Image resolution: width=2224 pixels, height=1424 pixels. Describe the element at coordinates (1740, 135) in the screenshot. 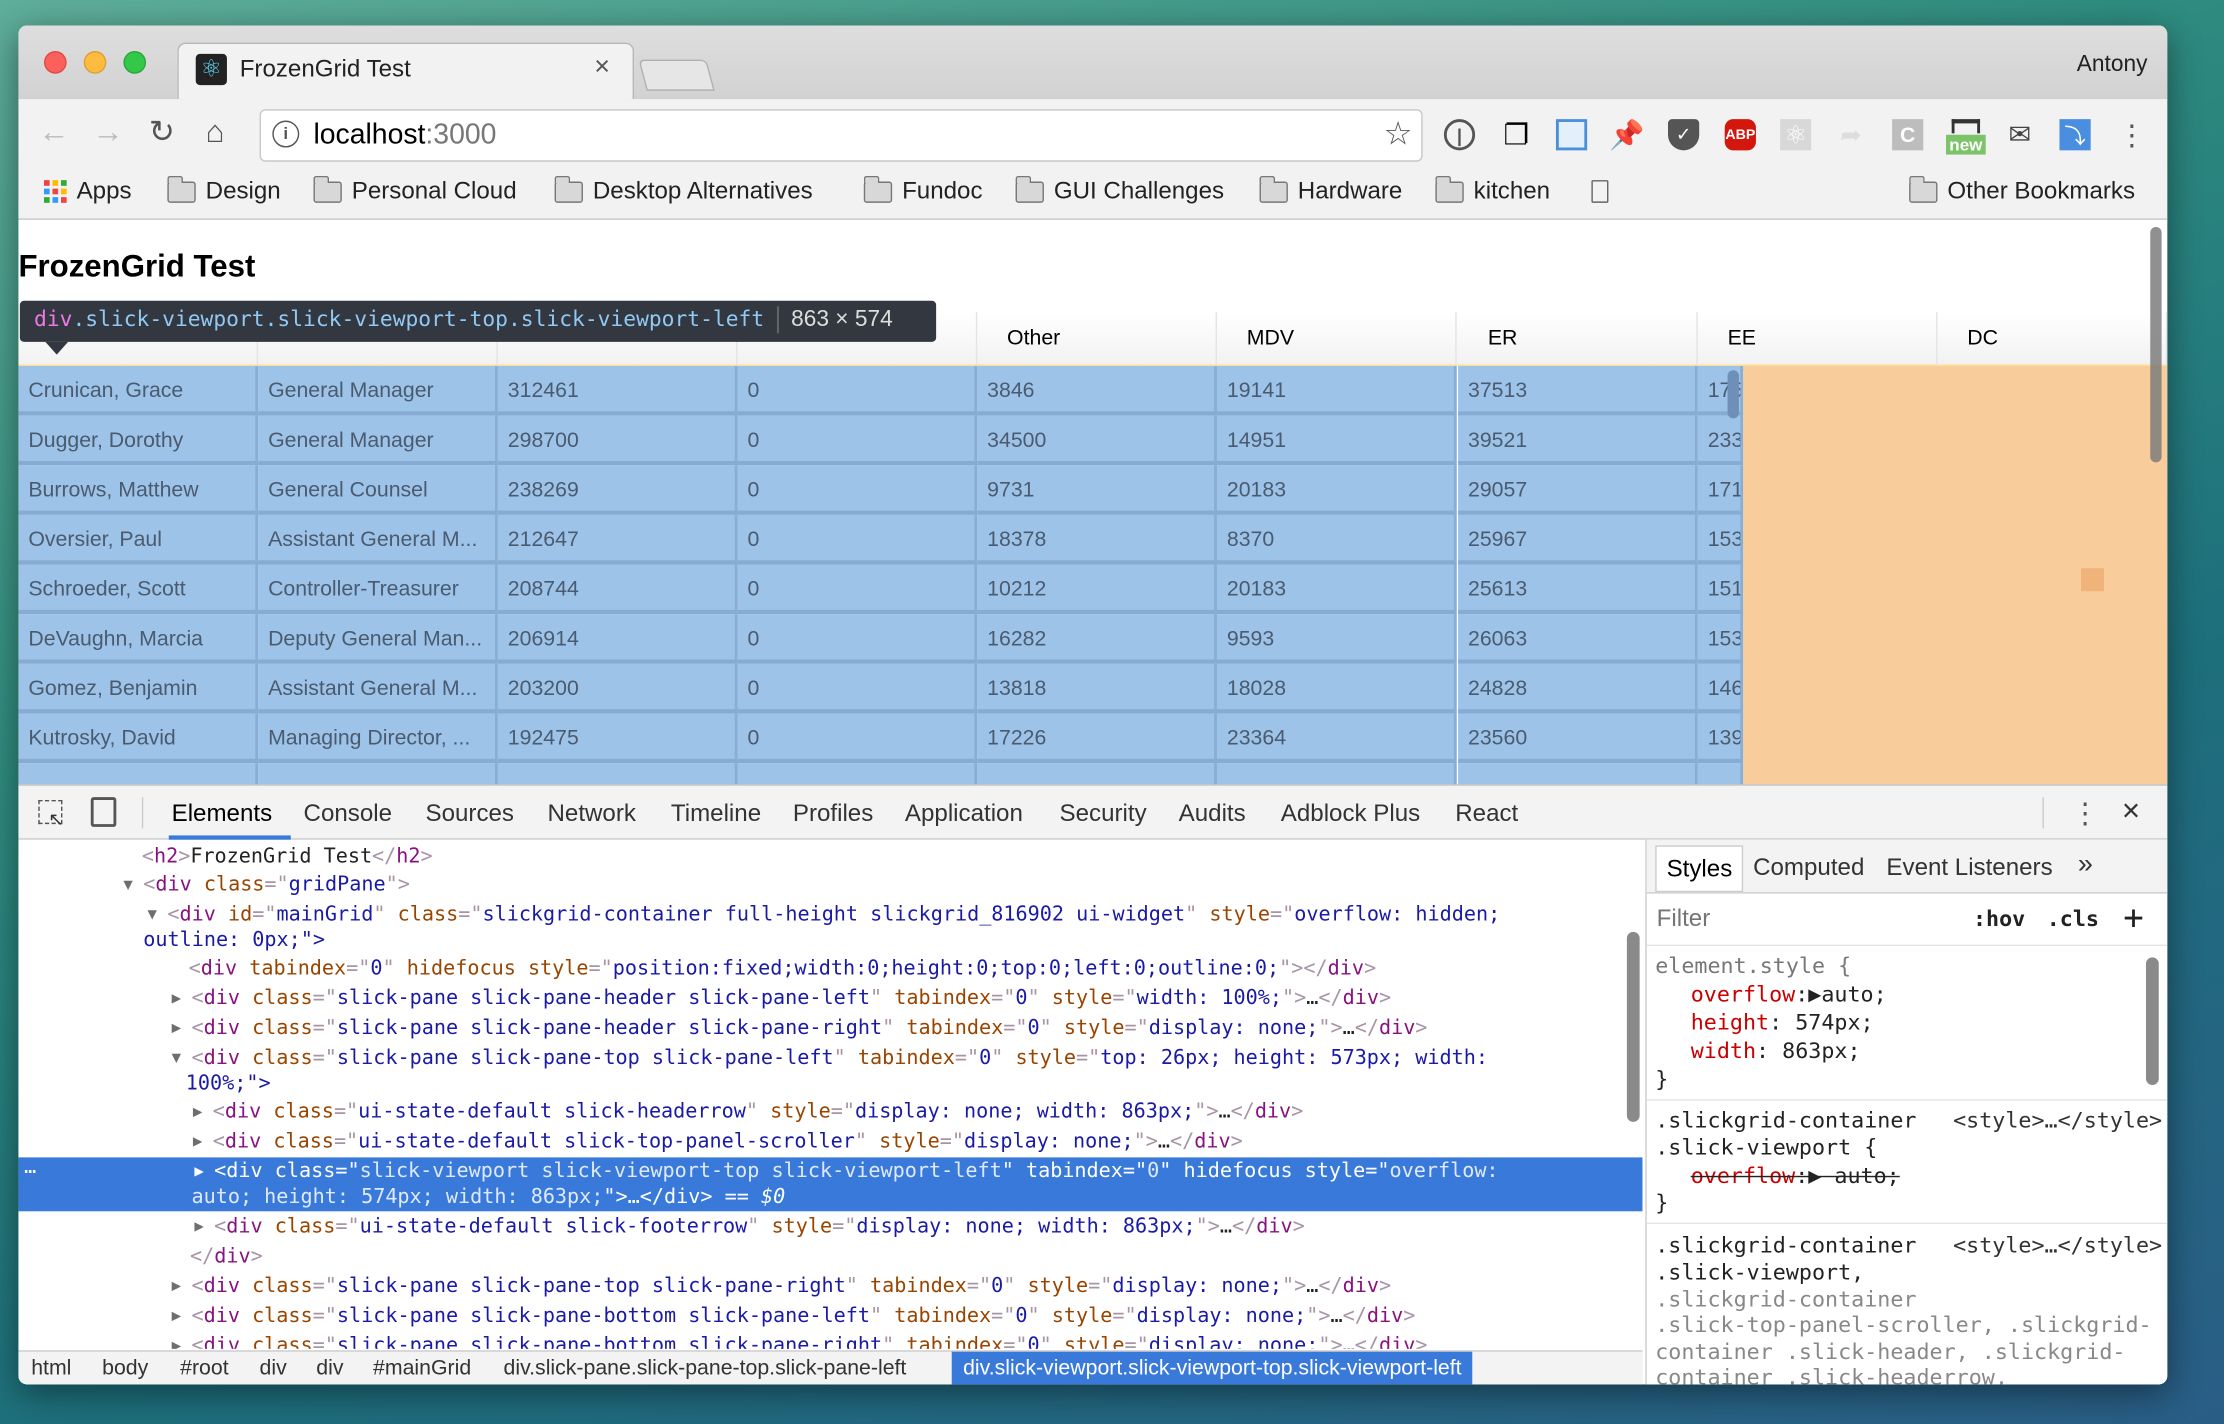

I see `adblock-plus-icon: ABP` at that location.